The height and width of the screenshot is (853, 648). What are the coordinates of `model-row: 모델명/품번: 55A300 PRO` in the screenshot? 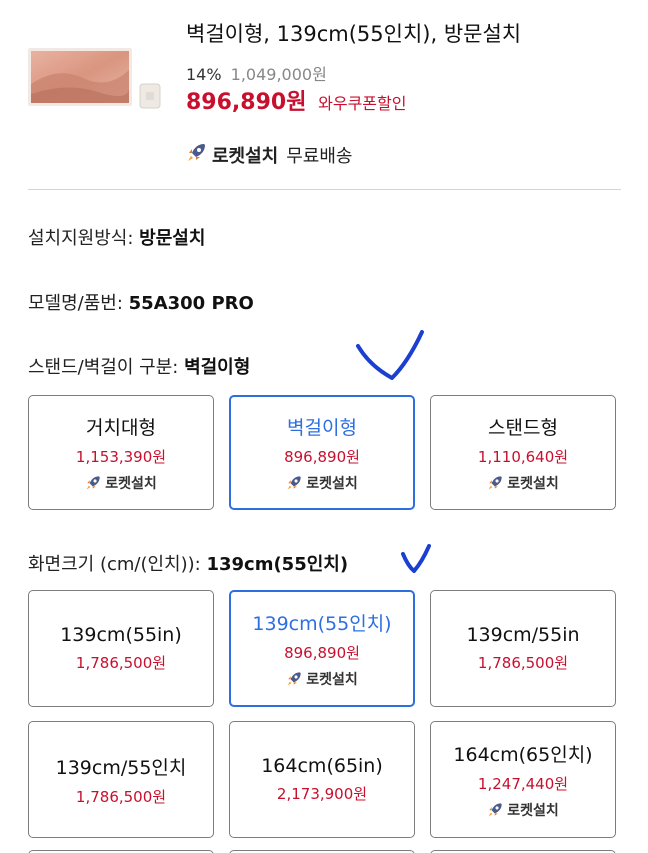 It's located at (141, 302).